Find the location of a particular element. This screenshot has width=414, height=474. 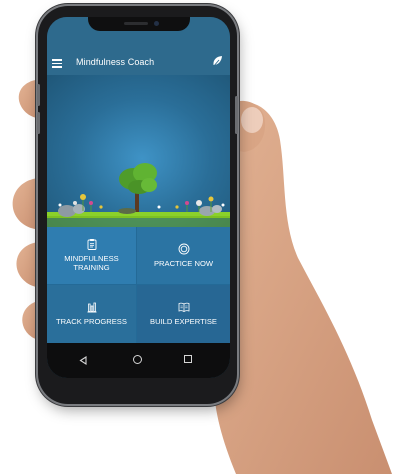

build-expertise-tile: BUILD EXPERTISE is located at coordinates (183, 314).